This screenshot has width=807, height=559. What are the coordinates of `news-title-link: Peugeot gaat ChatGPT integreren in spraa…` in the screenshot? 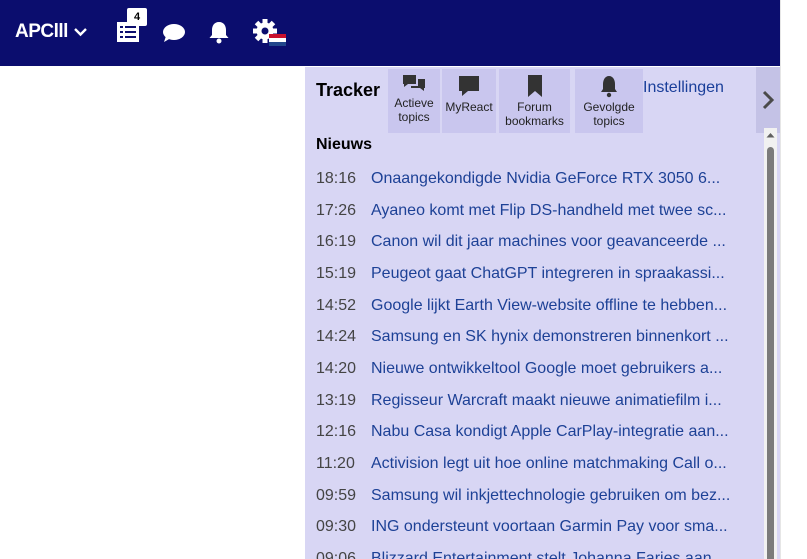 It's located at (566, 274).